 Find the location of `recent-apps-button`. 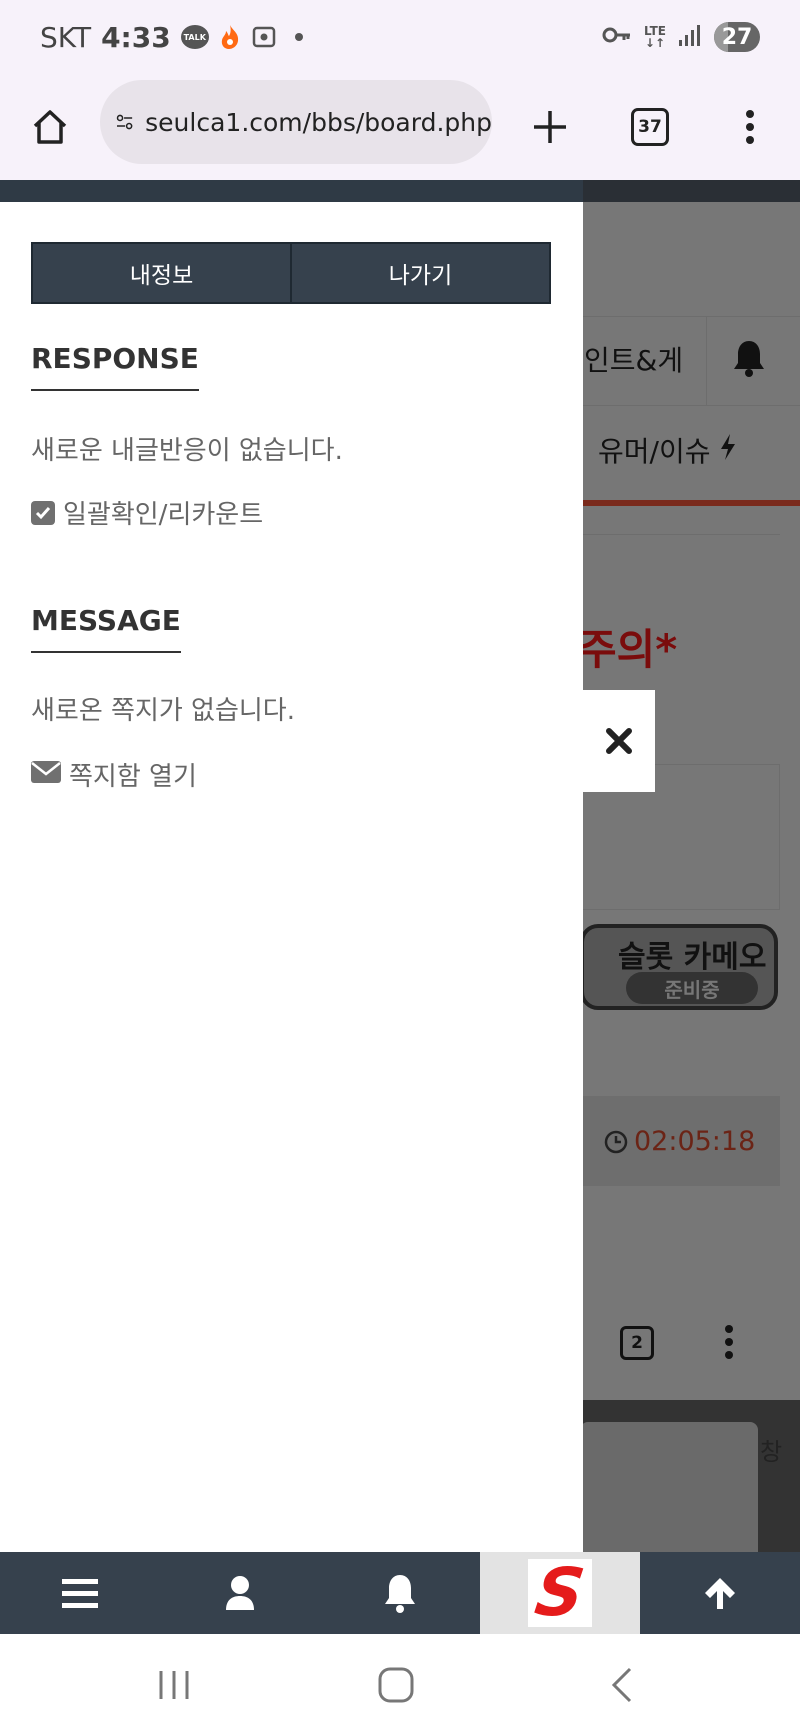

recent-apps-button is located at coordinates (174, 1685).